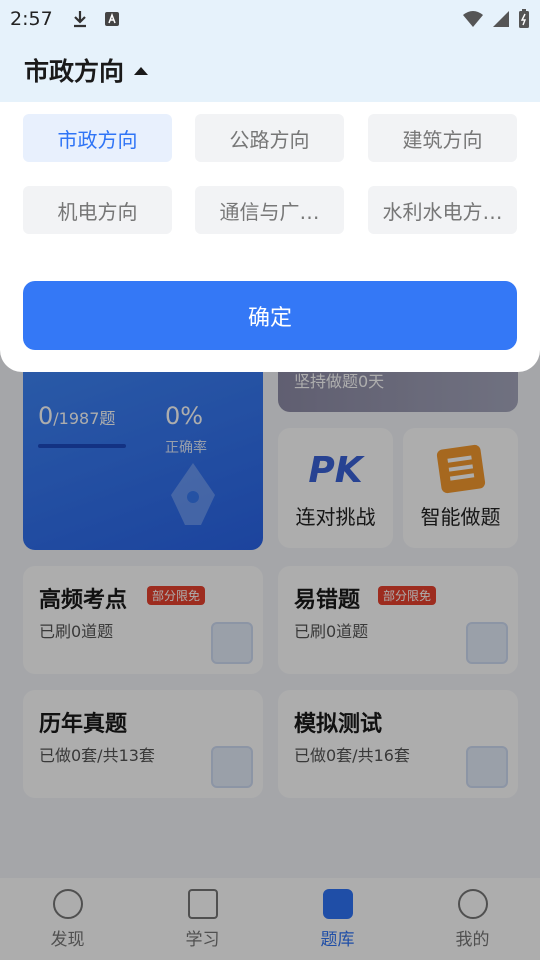 Image resolution: width=540 pixels, height=960 pixels. I want to click on selector-title: 市政方向, so click(74, 71).